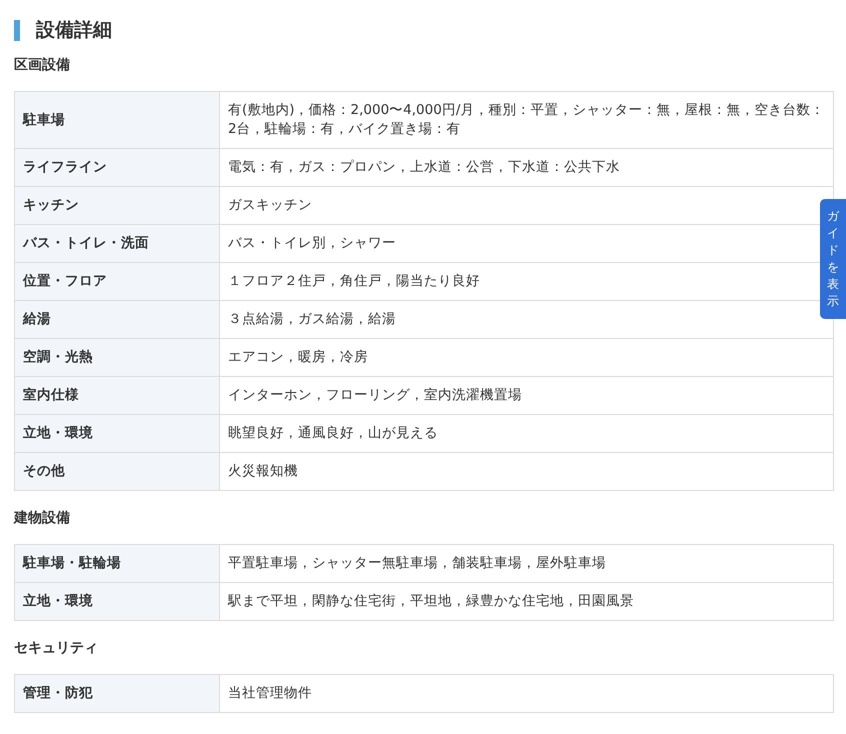 This screenshot has width=846, height=734. Describe the element at coordinates (117, 563) in the screenshot. I see `row-label-cell: 駐車場・駐輪場` at that location.